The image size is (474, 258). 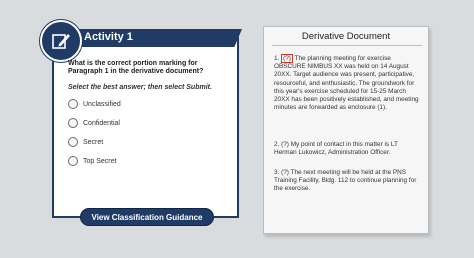 I want to click on option-secret: Secret, so click(x=85, y=142).